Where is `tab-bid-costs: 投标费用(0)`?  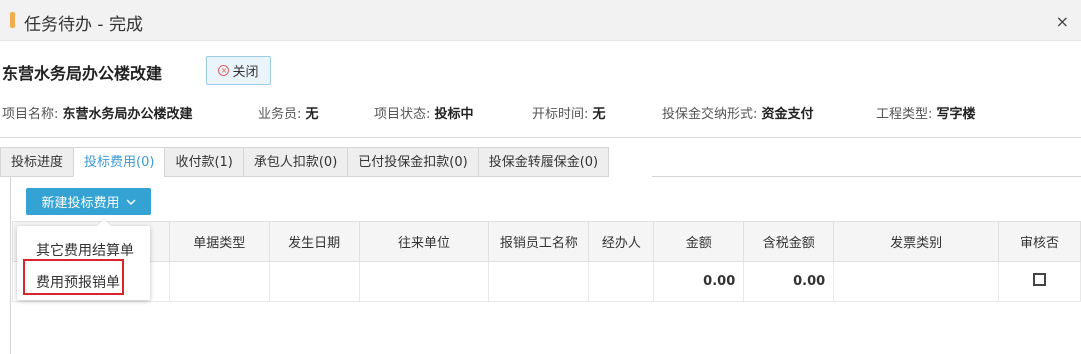 tab-bid-costs: 投标费用(0) is located at coordinates (119, 162).